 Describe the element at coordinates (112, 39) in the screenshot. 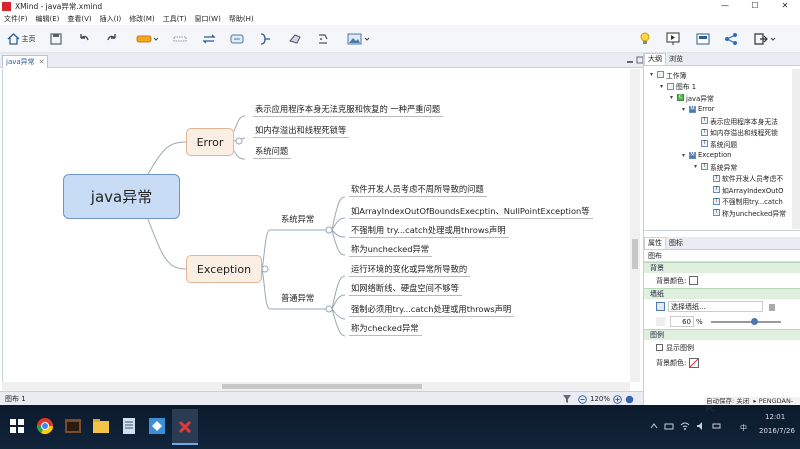

I see `redo-button` at that location.